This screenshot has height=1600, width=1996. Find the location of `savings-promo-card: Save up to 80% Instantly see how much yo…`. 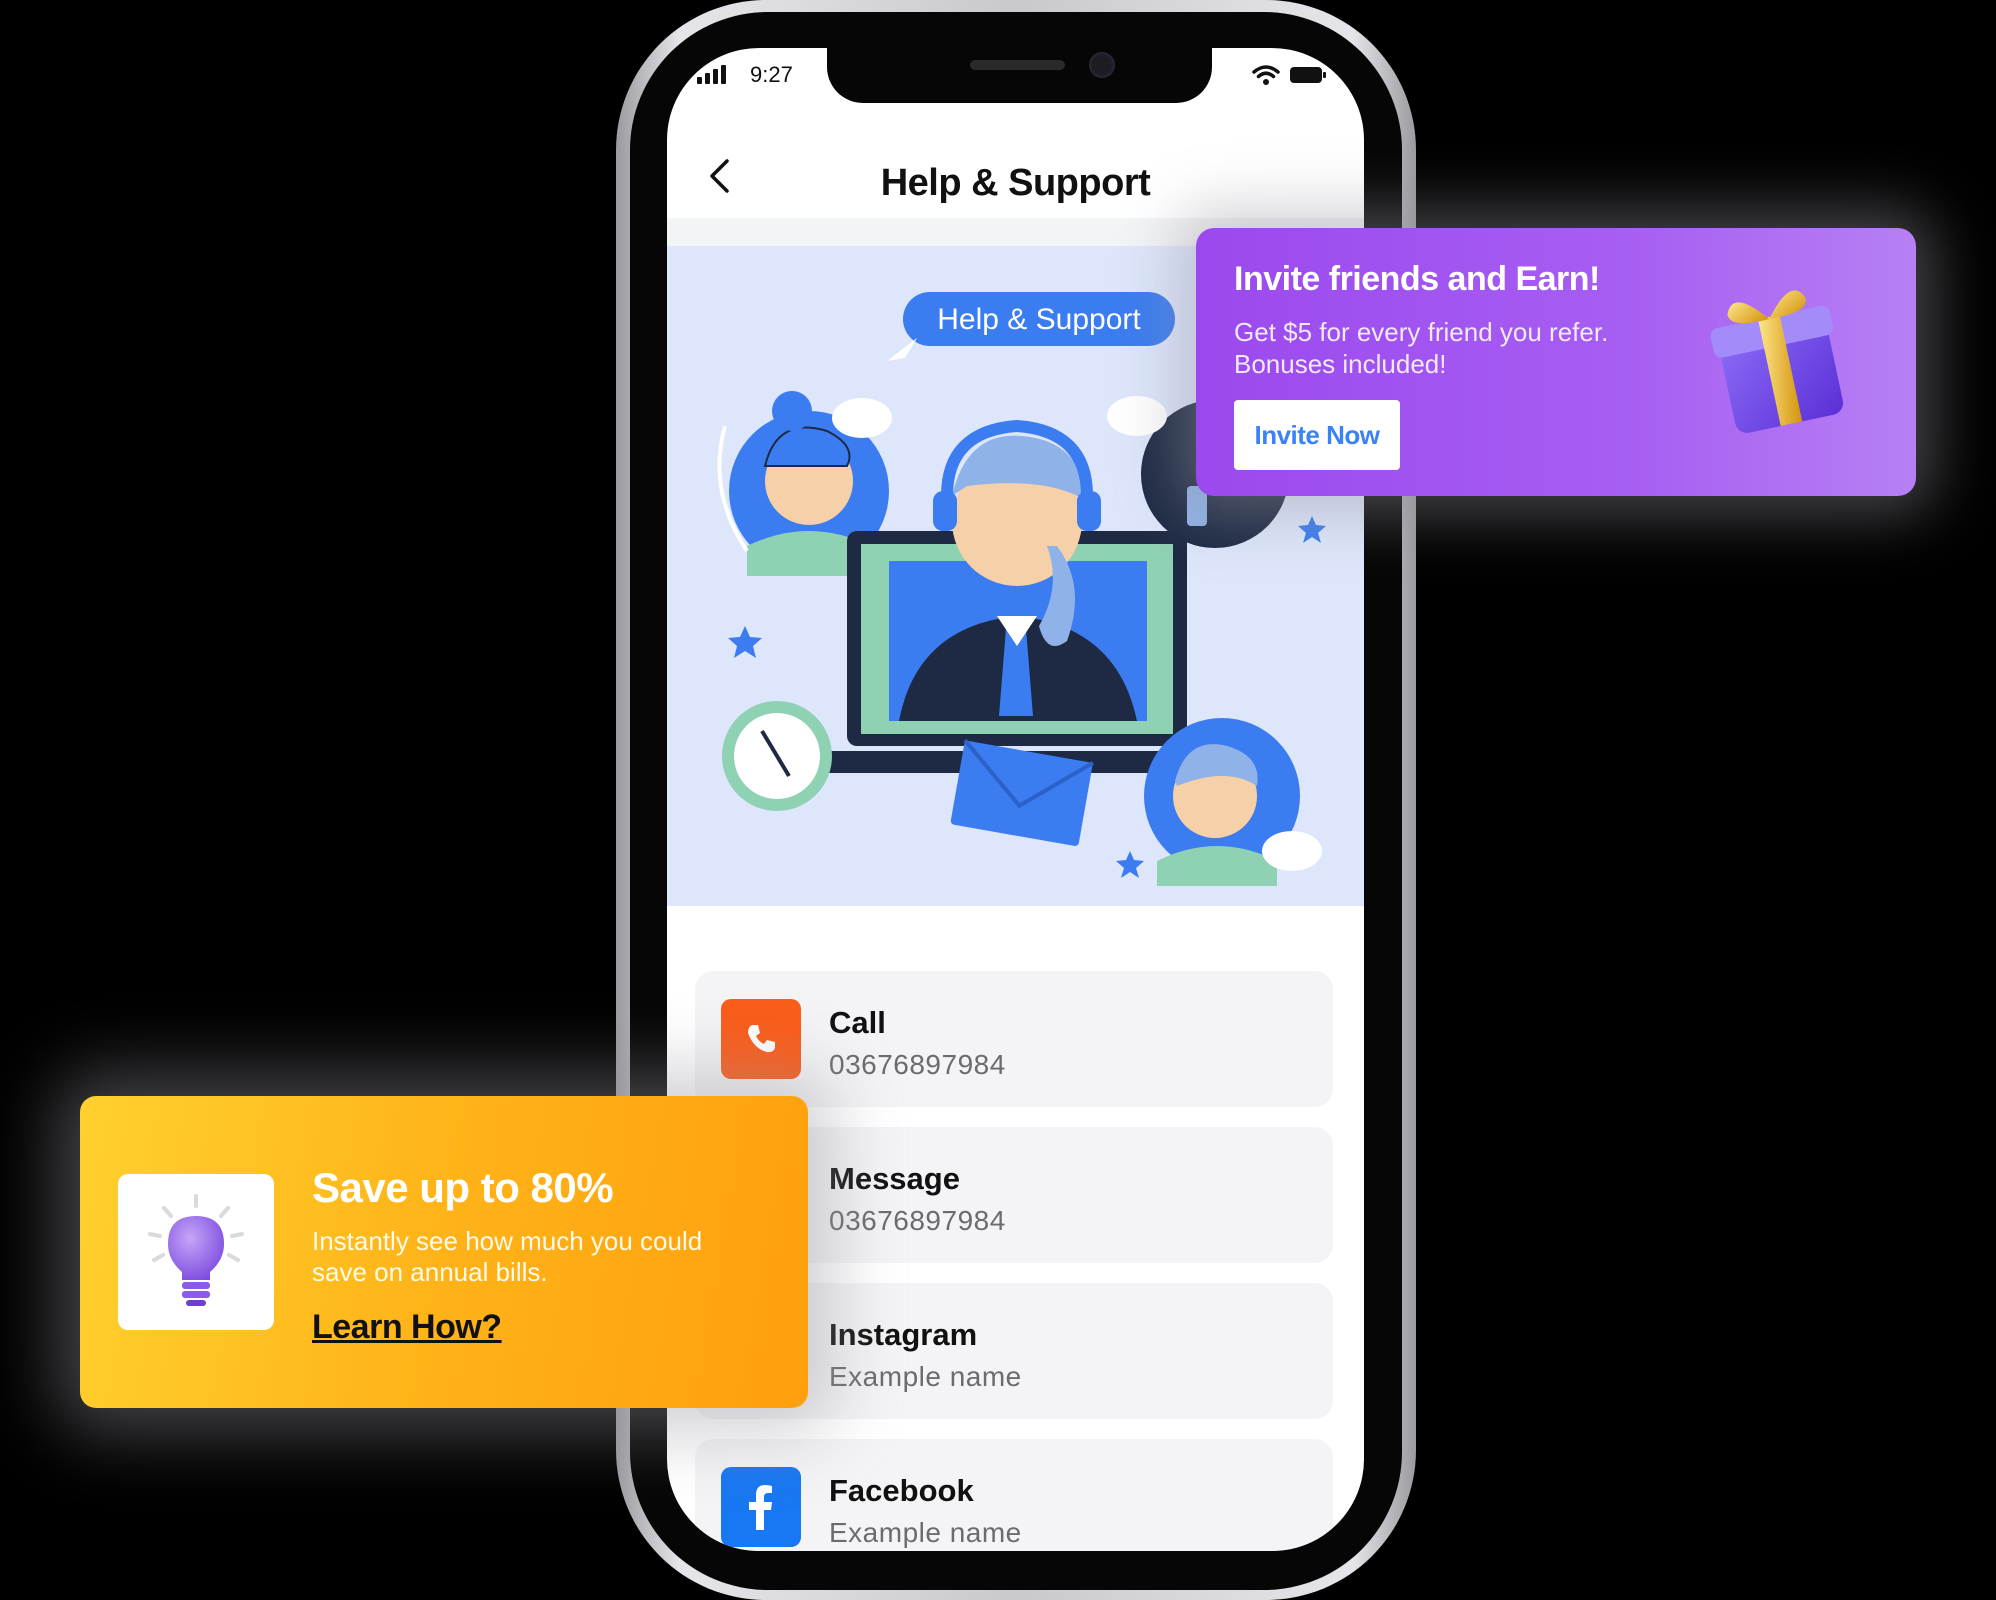

savings-promo-card: Save up to 80% Instantly see how much yo… is located at coordinates (444, 1252).